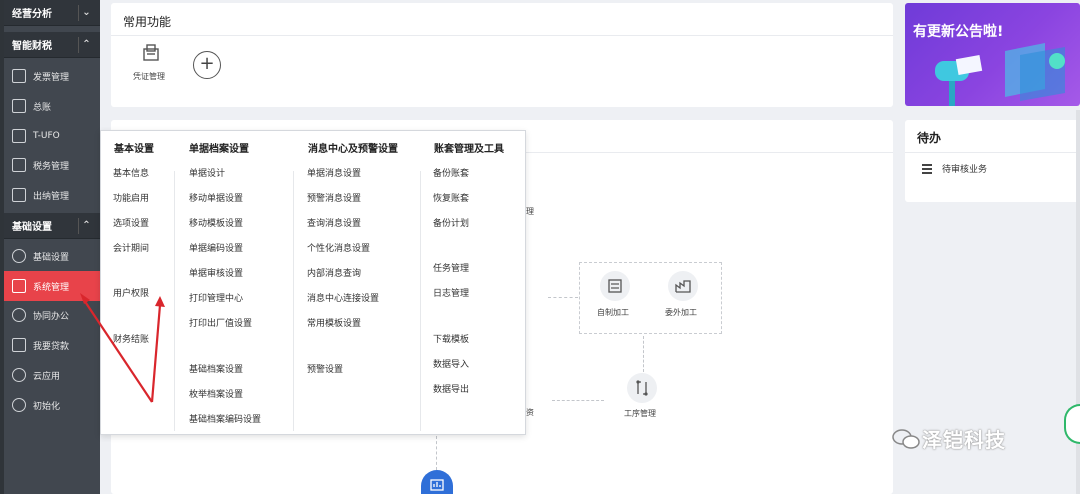 This screenshot has width=1080, height=494. Describe the element at coordinates (207, 65) in the screenshot. I see `add-function-button: +` at that location.